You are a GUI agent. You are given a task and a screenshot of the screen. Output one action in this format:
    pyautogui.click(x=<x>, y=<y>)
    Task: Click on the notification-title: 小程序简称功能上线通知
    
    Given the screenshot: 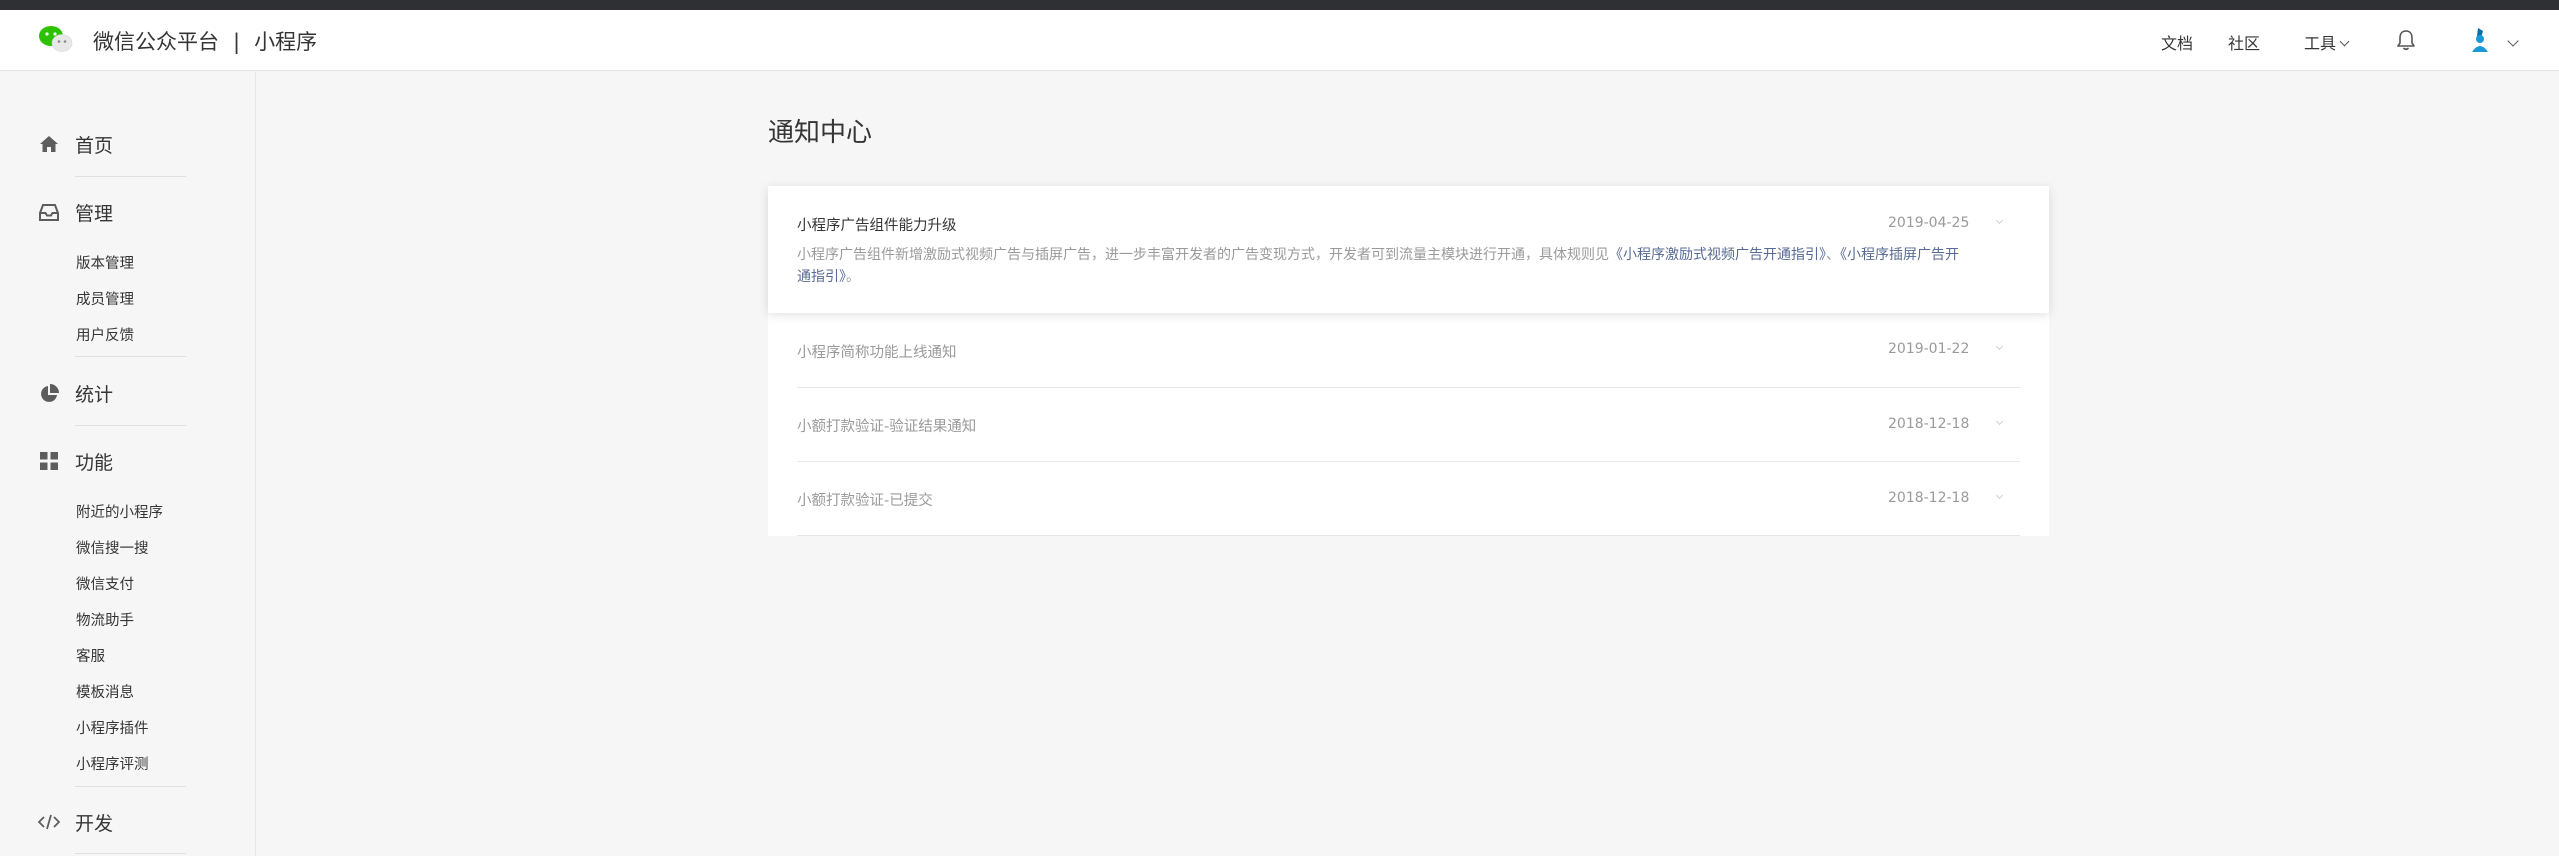 What is the action you would take?
    pyautogui.click(x=877, y=351)
    